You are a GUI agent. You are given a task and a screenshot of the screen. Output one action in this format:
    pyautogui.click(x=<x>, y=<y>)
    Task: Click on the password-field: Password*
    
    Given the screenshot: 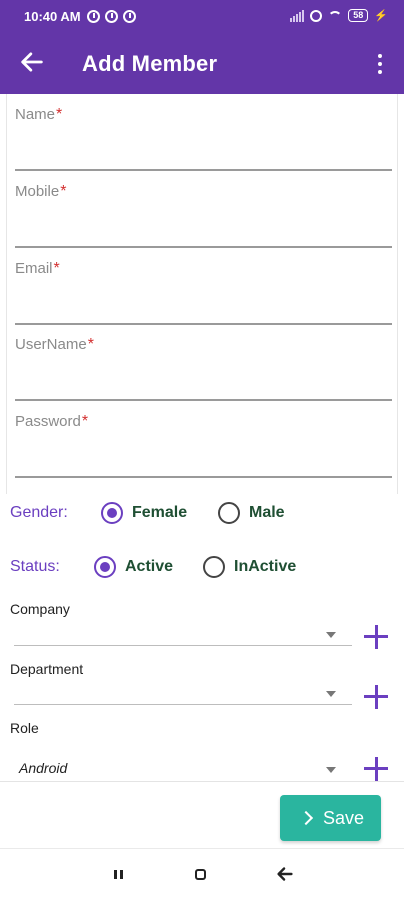 What is the action you would take?
    pyautogui.click(x=203, y=445)
    